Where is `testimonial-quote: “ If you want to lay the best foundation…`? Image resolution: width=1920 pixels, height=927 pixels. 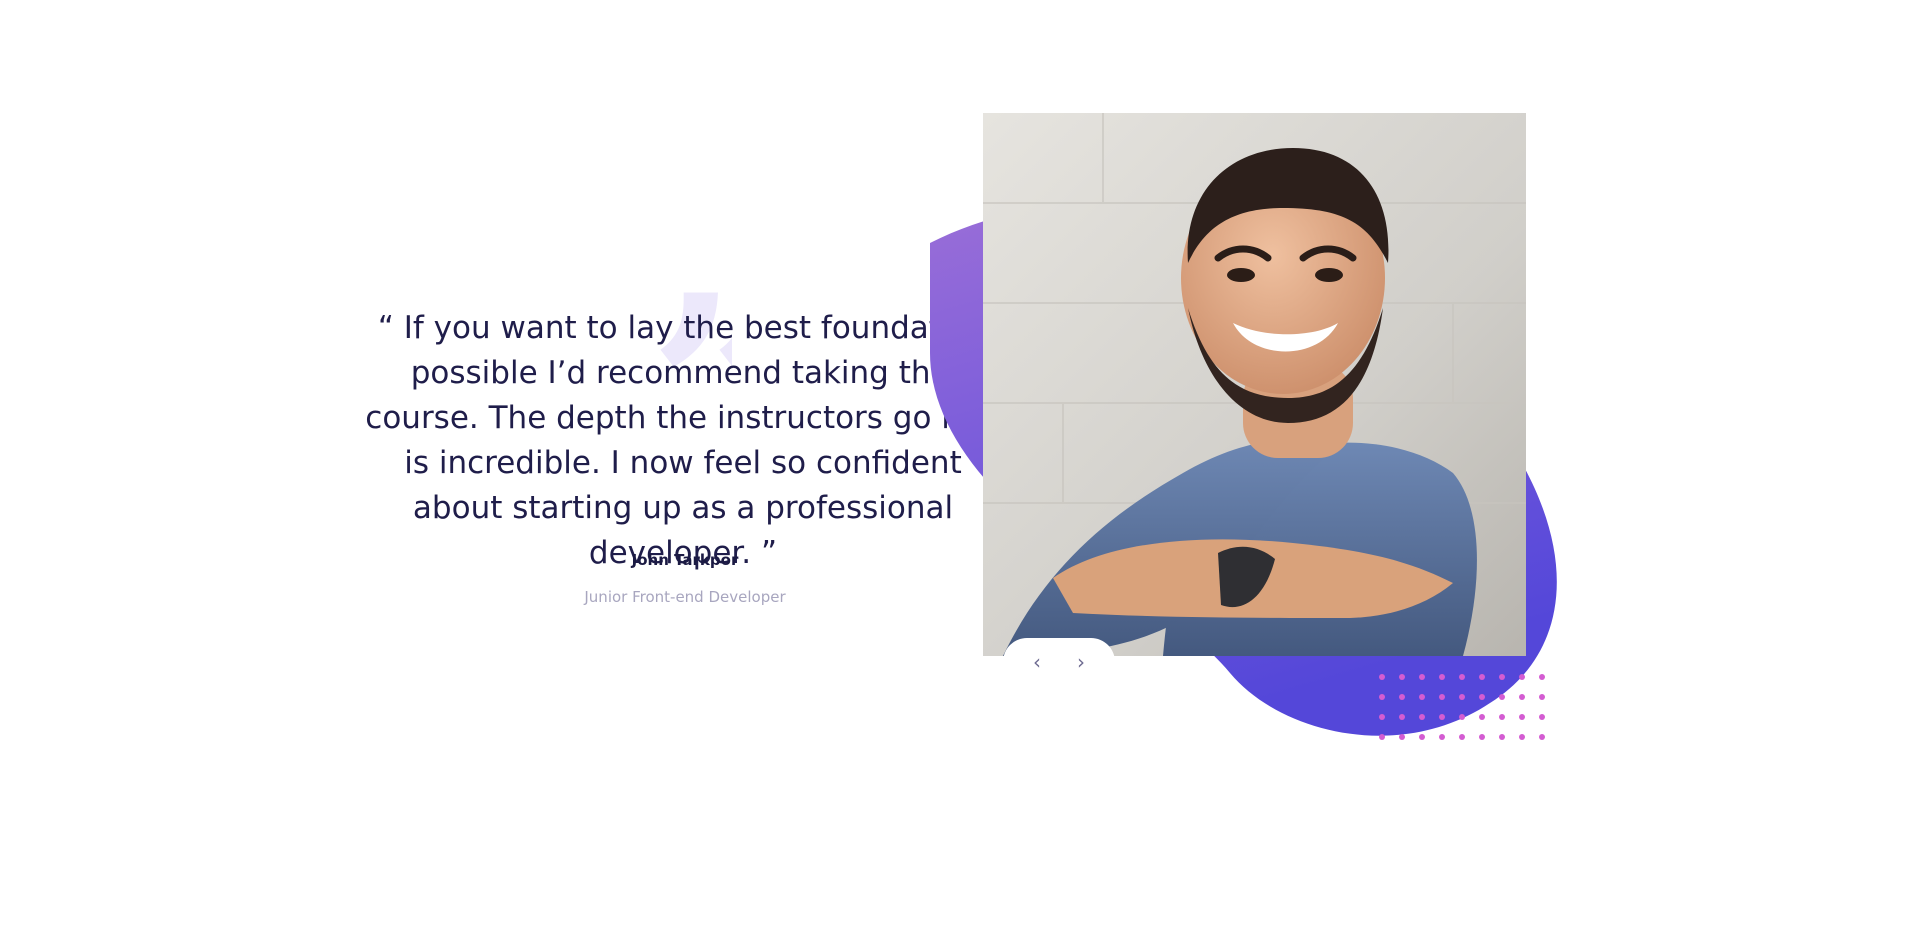
testimonial-quote: “ If you want to lay the best foundation… is located at coordinates (683, 440).